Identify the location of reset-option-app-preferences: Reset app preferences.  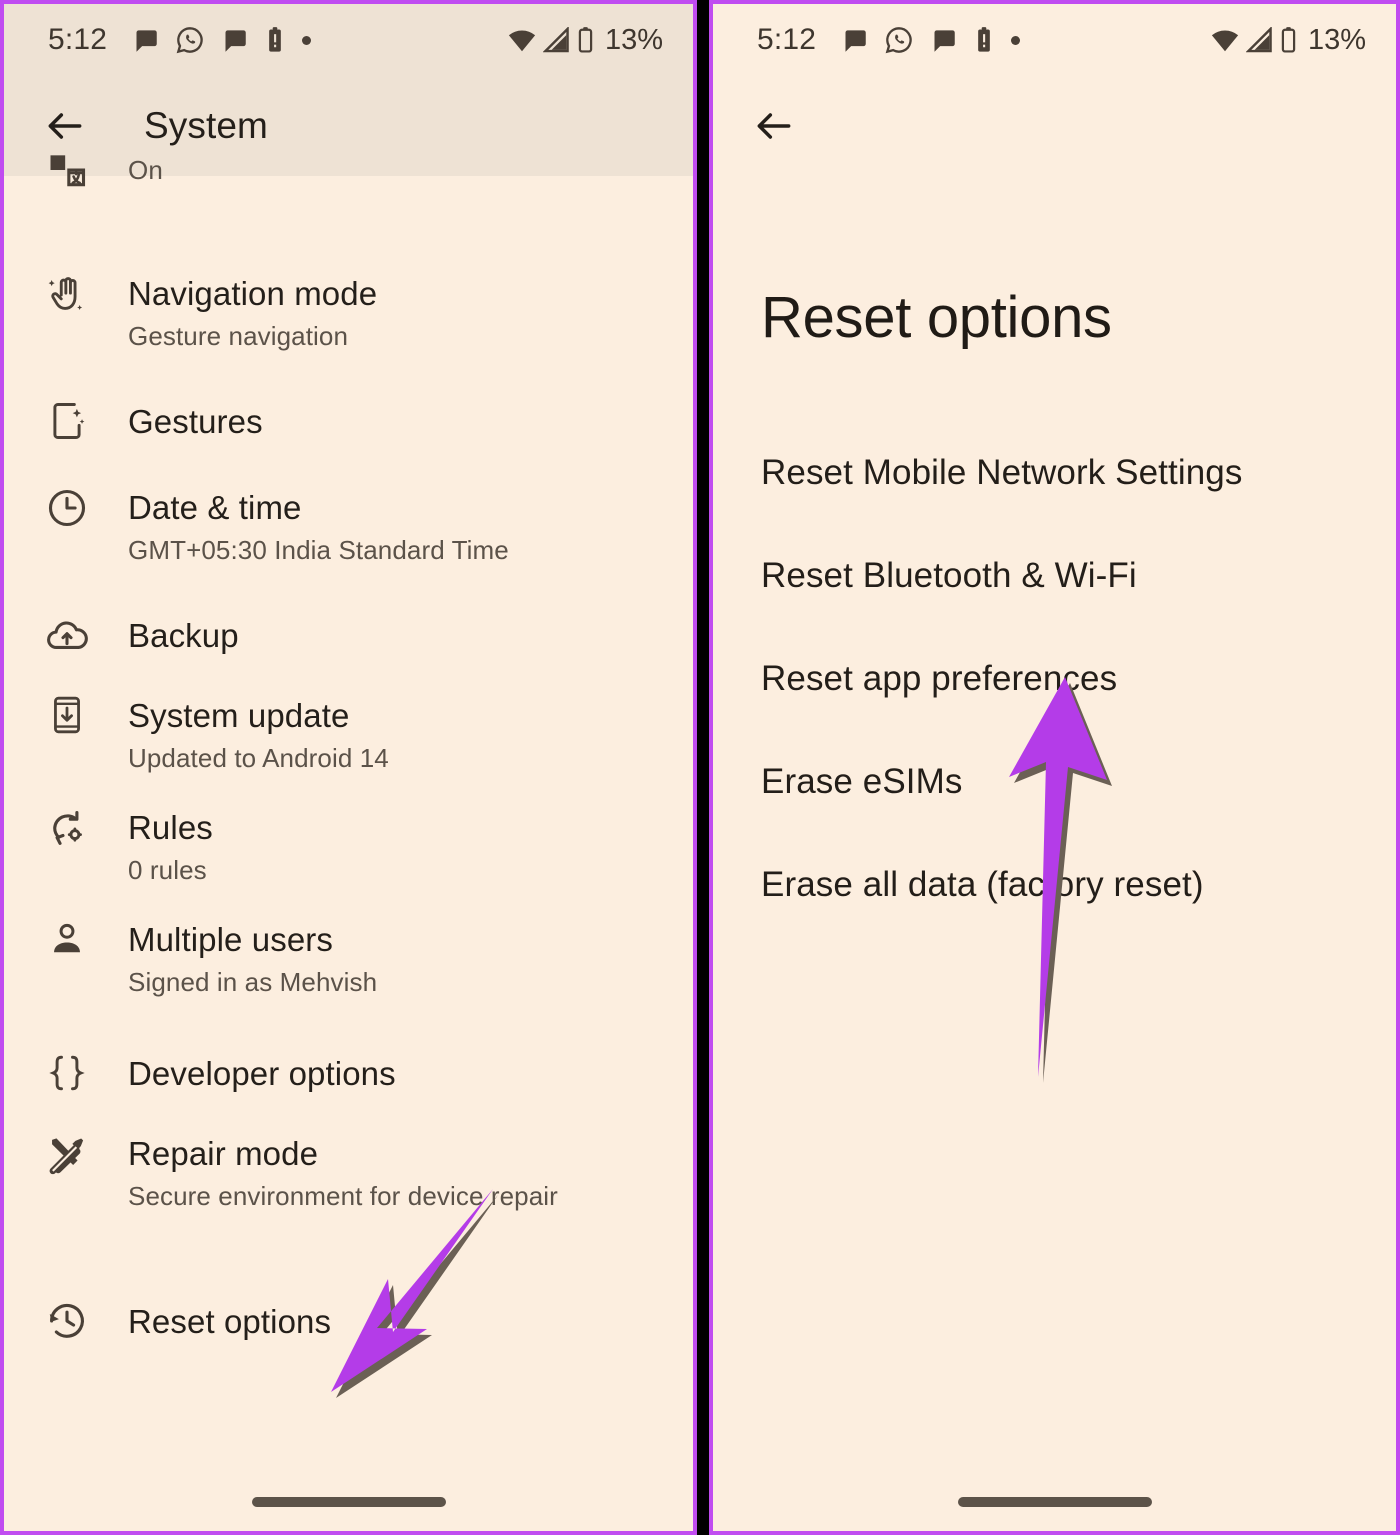
(1054, 678).